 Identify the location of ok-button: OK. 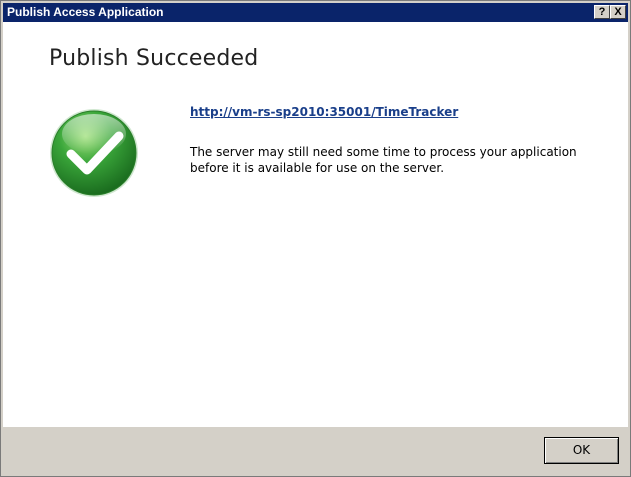
(581, 450).